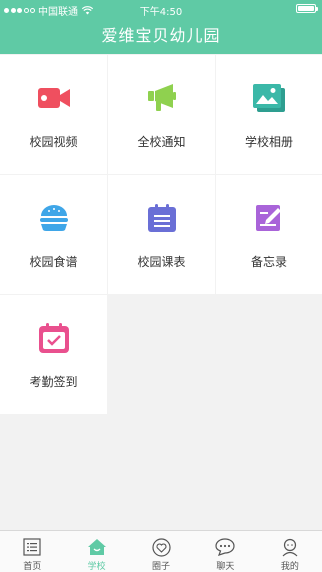 This screenshot has width=322, height=572. I want to click on grid-item-attendance: 考勤签到, so click(53, 354).